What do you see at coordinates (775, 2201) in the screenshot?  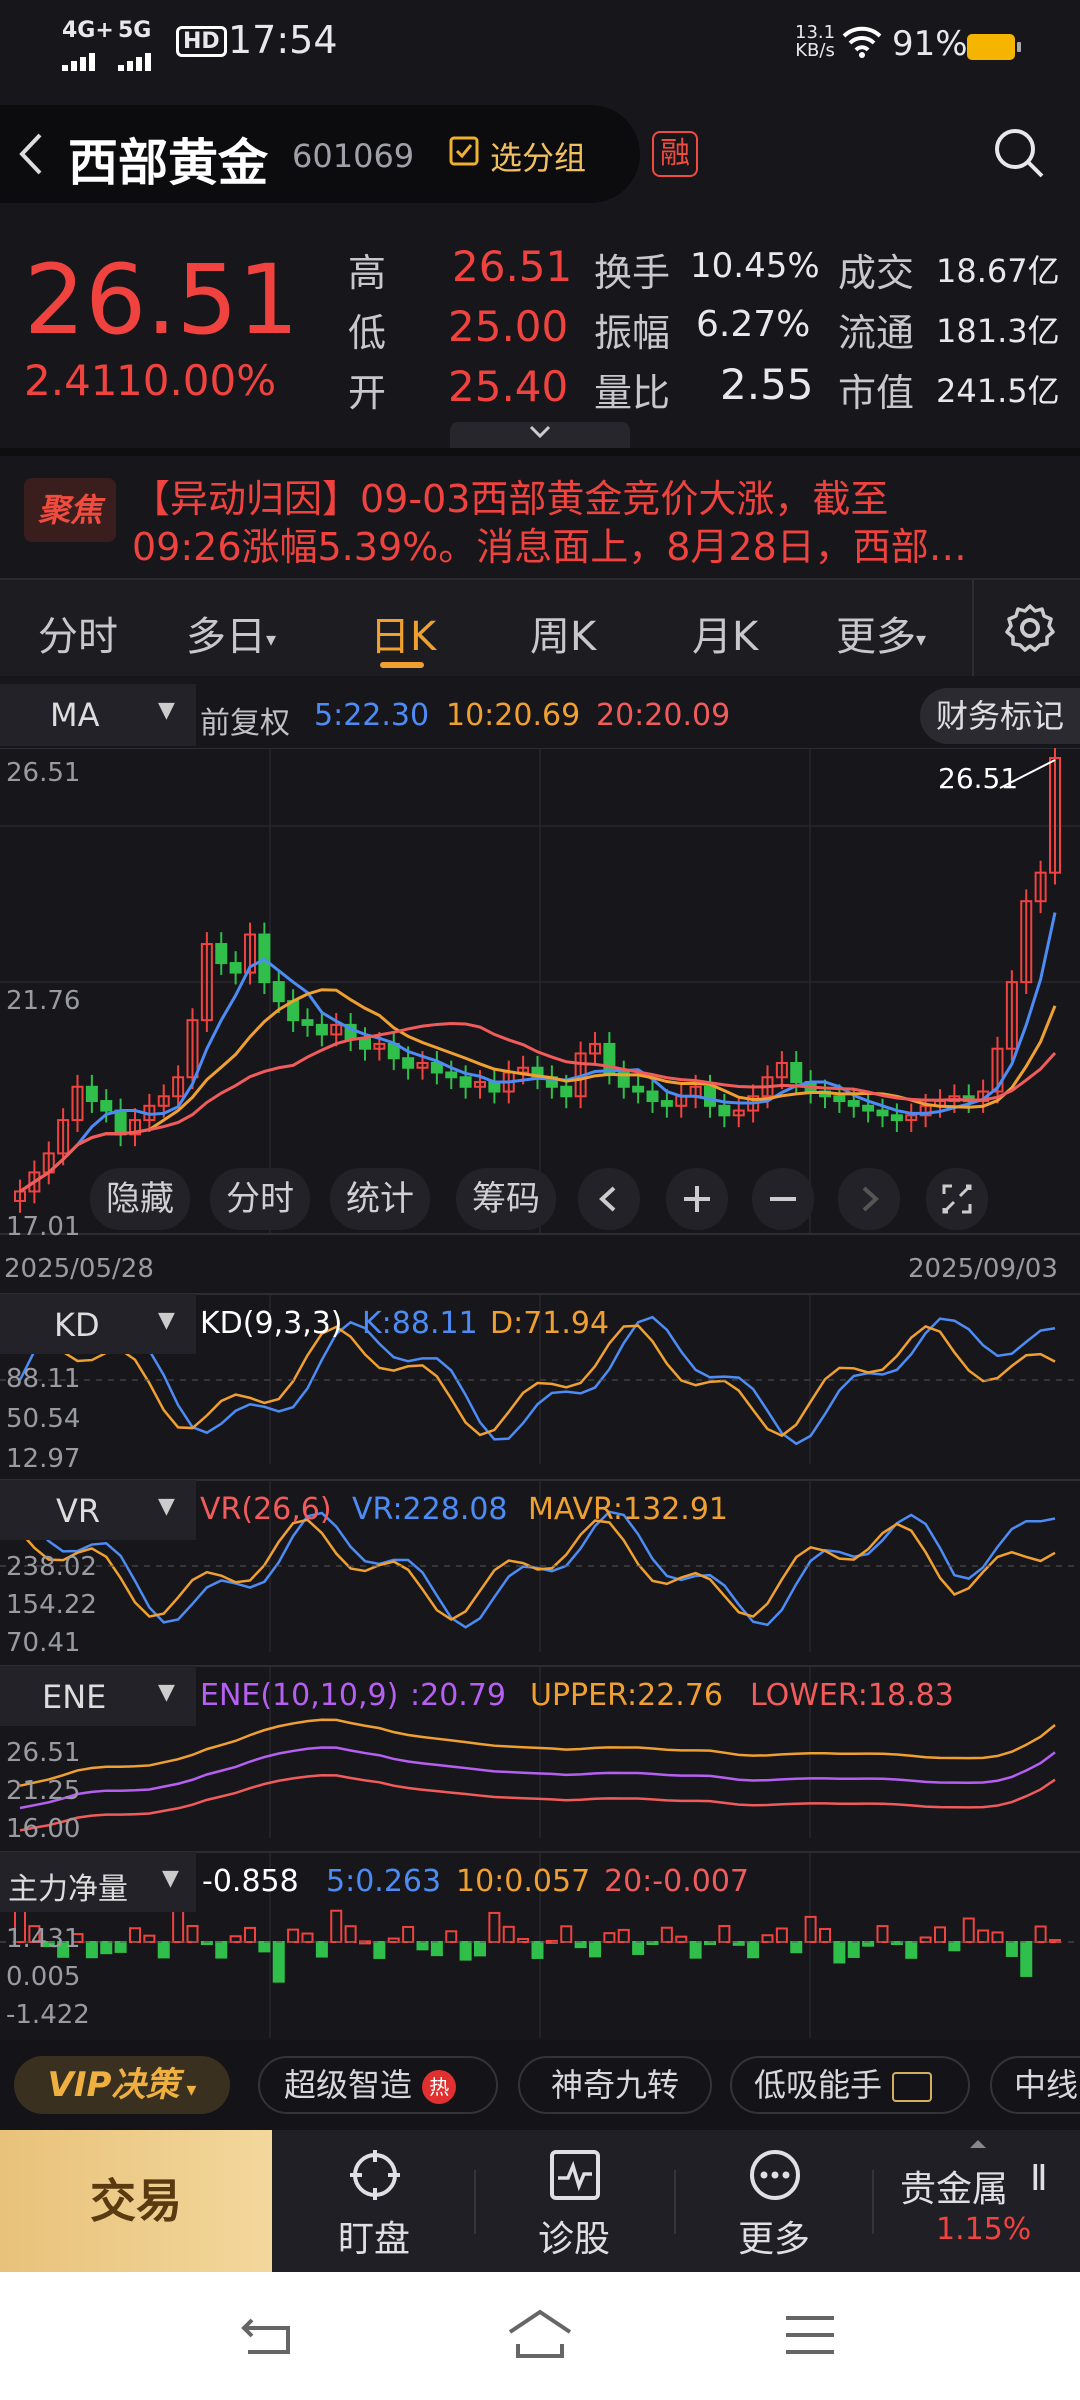 I see `nav-more: 更多` at bounding box center [775, 2201].